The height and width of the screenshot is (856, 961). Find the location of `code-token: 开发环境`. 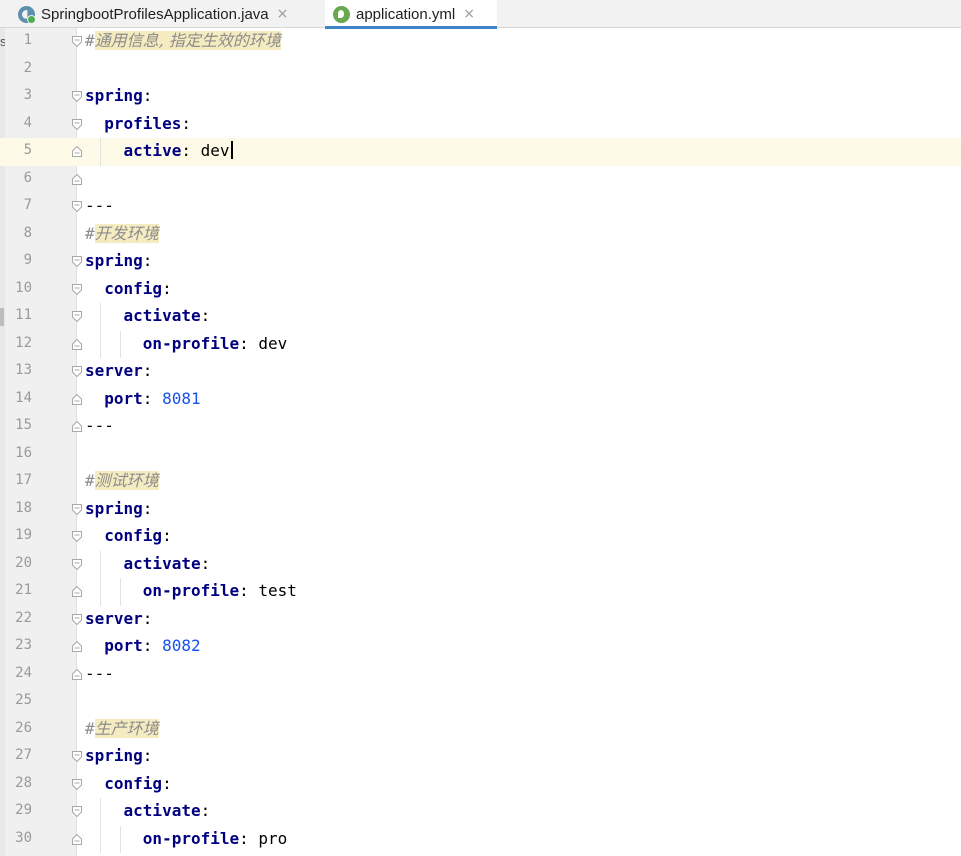

code-token: 开发环境 is located at coordinates (126, 233).